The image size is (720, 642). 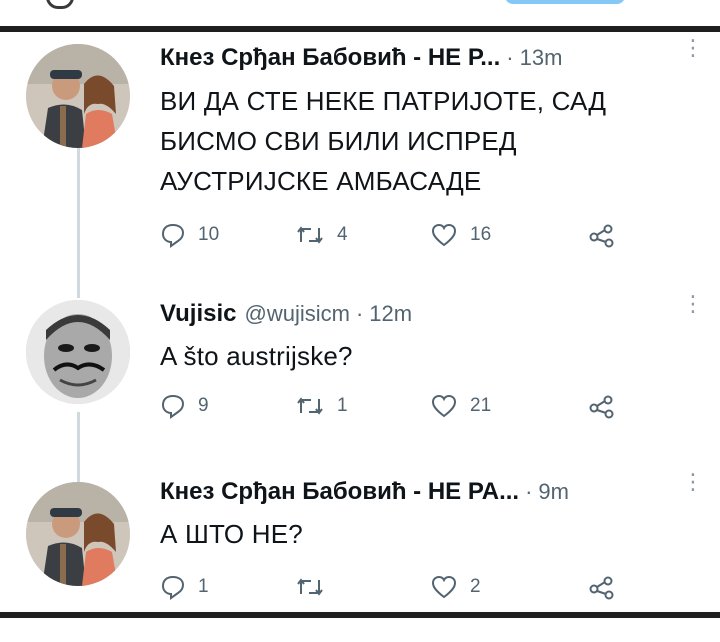 What do you see at coordinates (360, 7) in the screenshot?
I see `top-strip` at bounding box center [360, 7].